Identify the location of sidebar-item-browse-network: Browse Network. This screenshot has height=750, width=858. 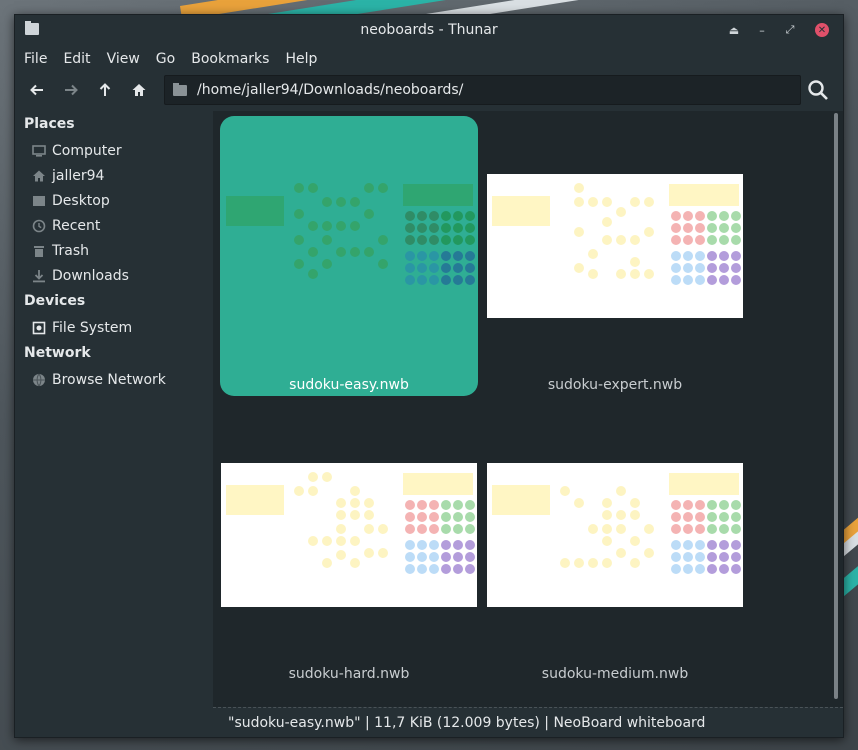
(114, 379).